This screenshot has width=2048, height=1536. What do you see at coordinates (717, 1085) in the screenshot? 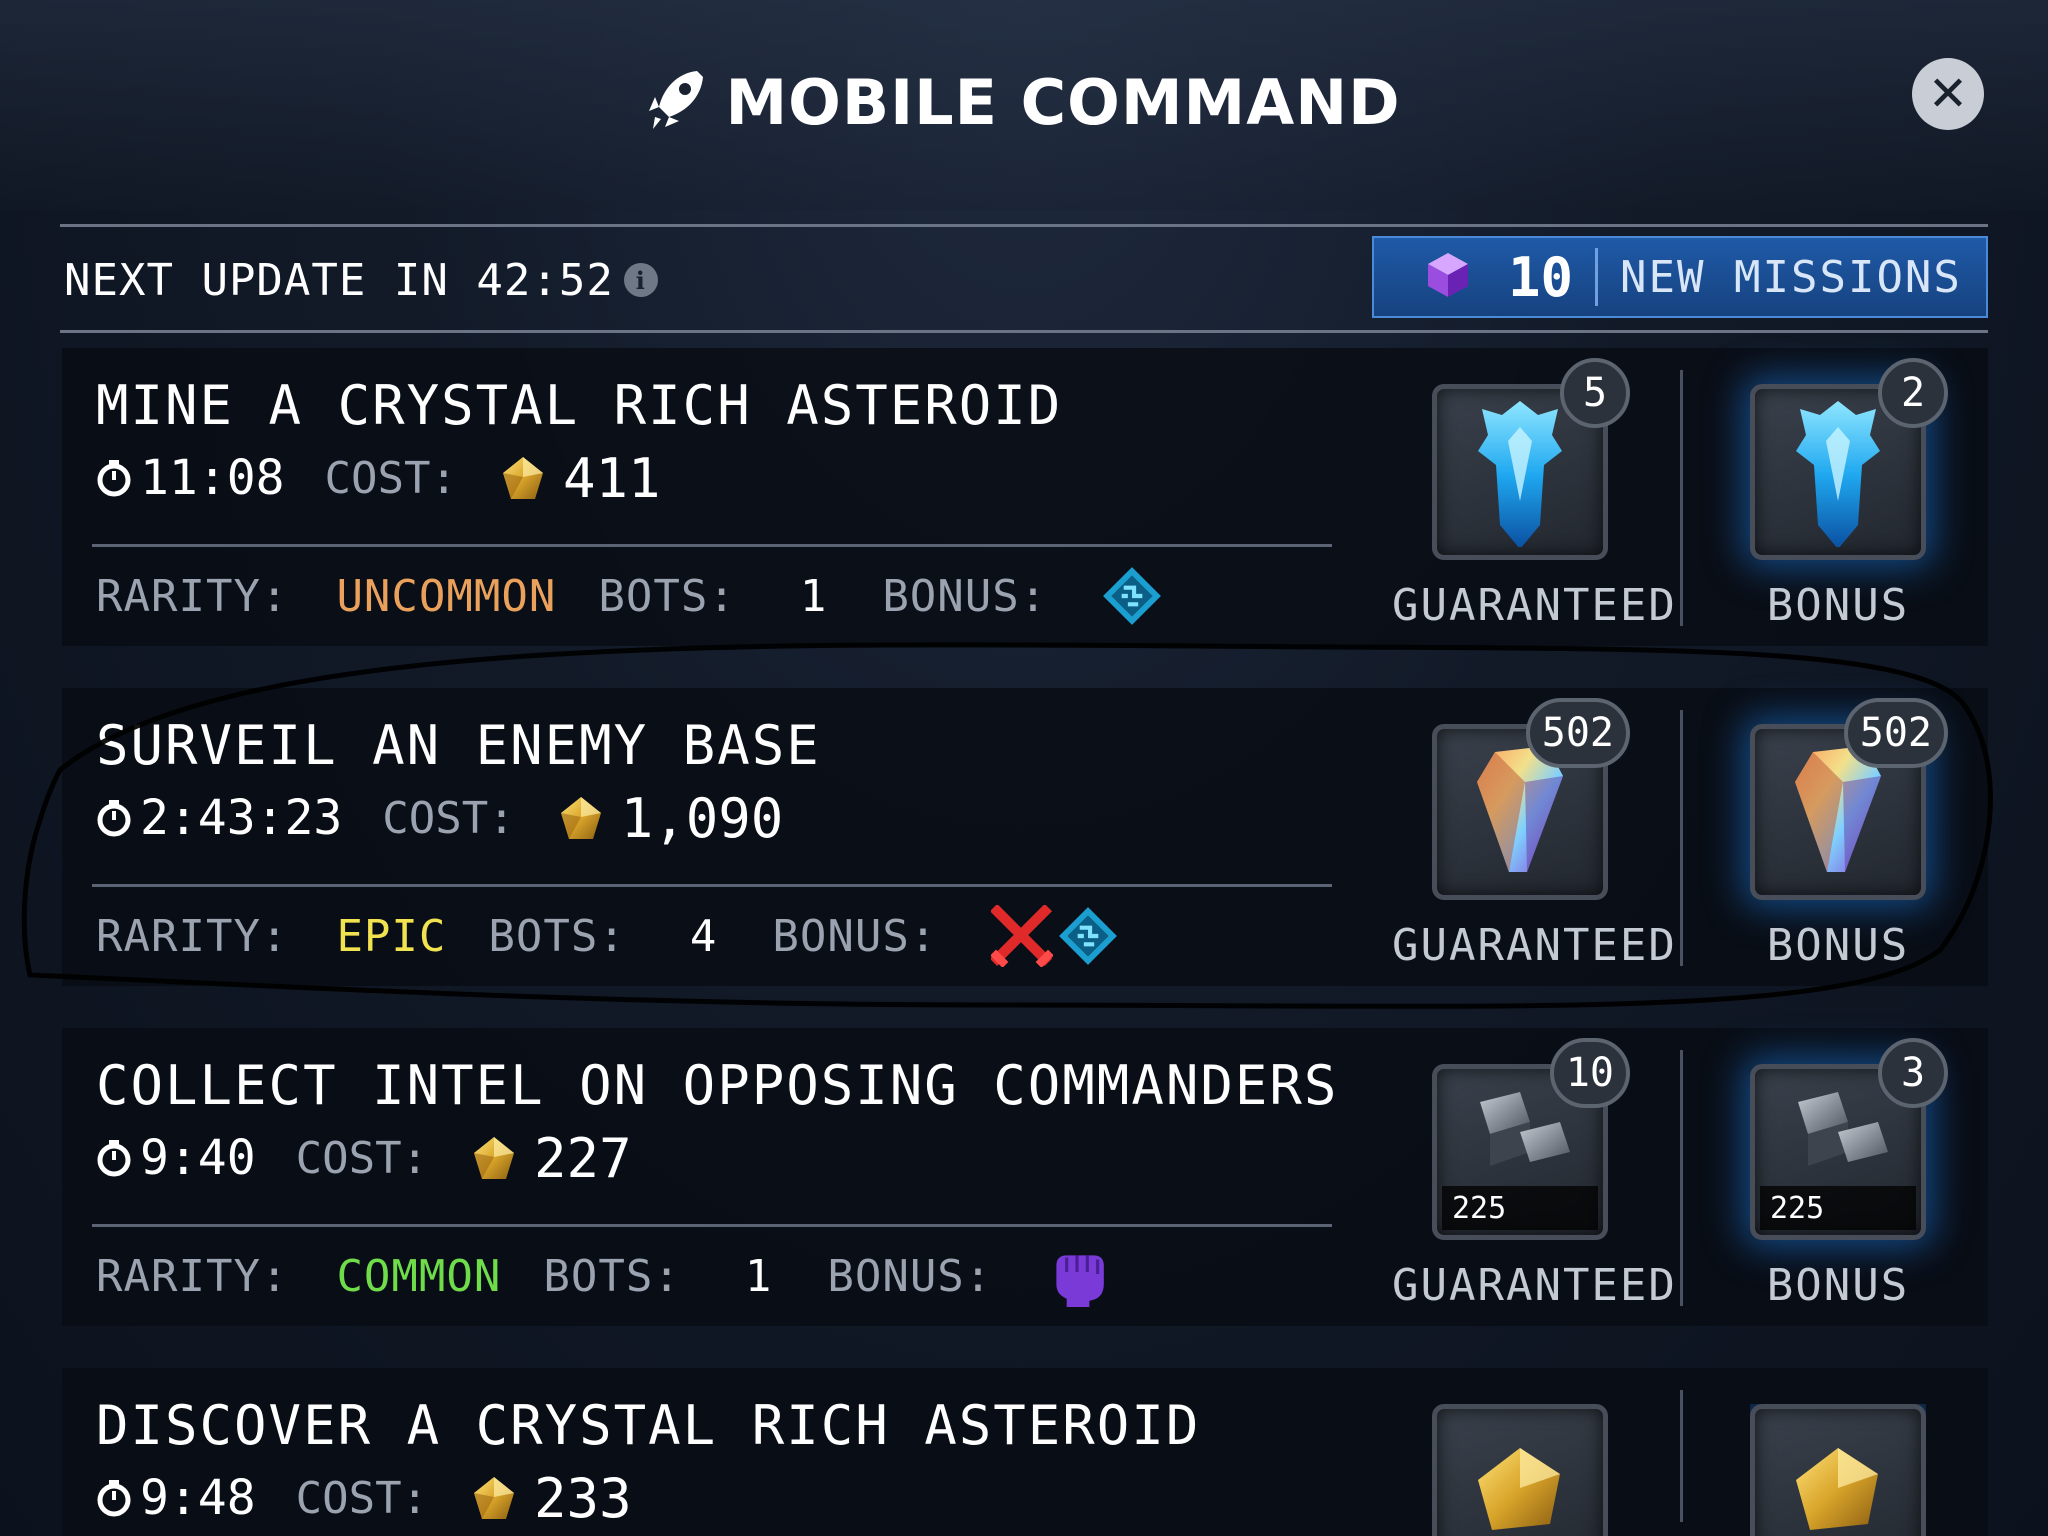
I see `mission-title: COLLECT INTEL ON OPPOSING COMMANDERS` at bounding box center [717, 1085].